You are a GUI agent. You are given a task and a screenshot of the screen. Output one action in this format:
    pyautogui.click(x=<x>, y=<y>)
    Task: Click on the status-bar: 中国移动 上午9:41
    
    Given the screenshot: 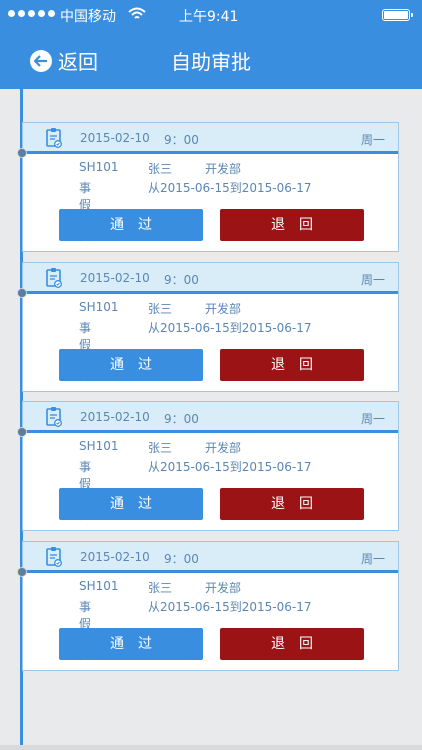 What is the action you would take?
    pyautogui.click(x=211, y=15)
    